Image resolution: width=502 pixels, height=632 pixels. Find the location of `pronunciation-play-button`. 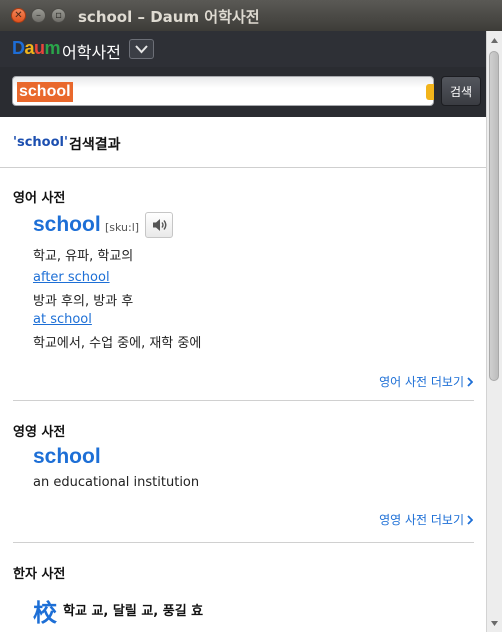

pronunciation-play-button is located at coordinates (159, 225).